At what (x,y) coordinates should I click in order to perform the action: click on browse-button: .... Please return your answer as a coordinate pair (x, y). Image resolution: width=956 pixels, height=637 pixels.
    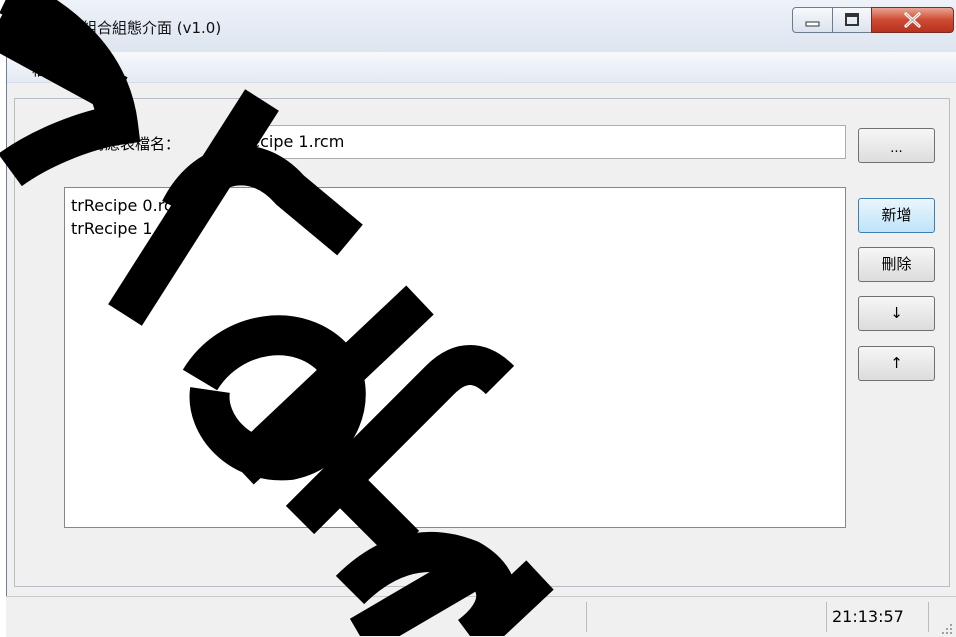
    Looking at the image, I should click on (896, 145).